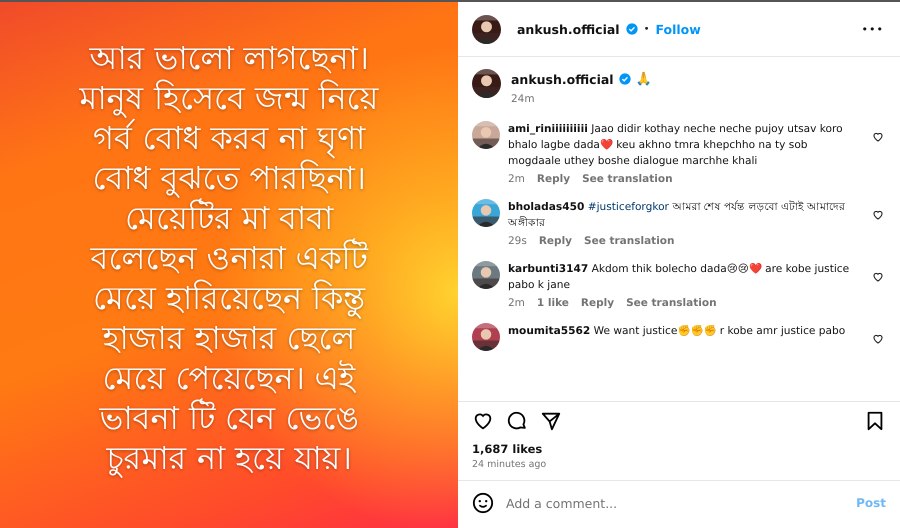  What do you see at coordinates (677, 331) in the screenshot?
I see `comment-text: moumita5562 We want justice✊✊✊ r kobe amr justice pabo` at bounding box center [677, 331].